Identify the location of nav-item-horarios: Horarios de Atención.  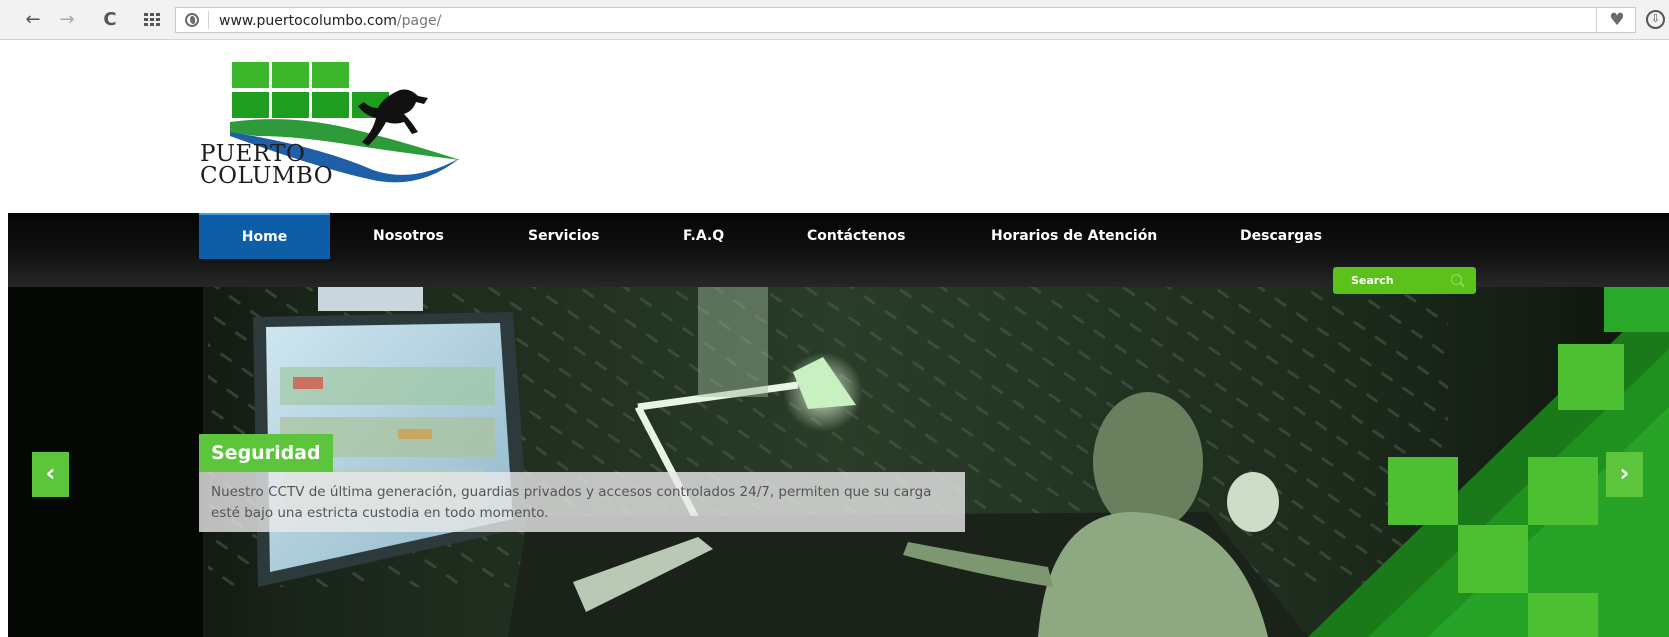
(1074, 236).